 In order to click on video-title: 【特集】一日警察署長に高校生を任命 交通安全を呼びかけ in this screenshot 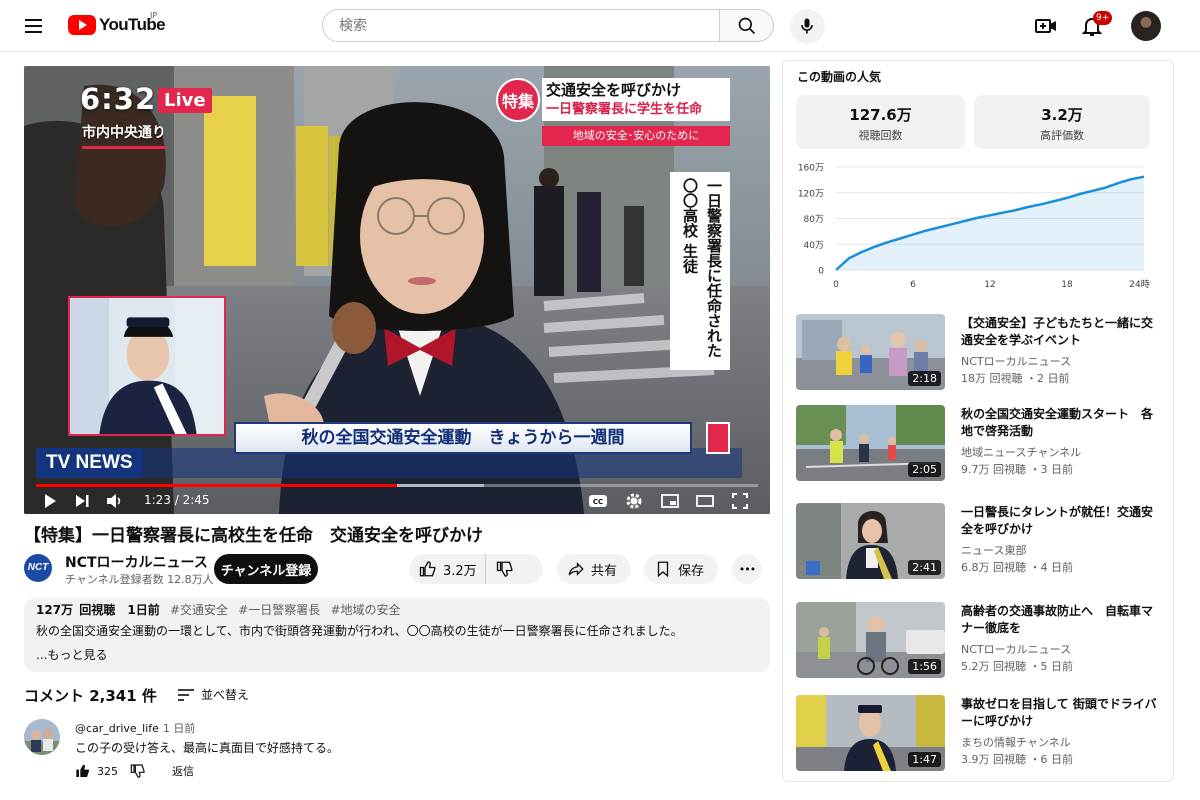, I will do `click(253, 536)`.